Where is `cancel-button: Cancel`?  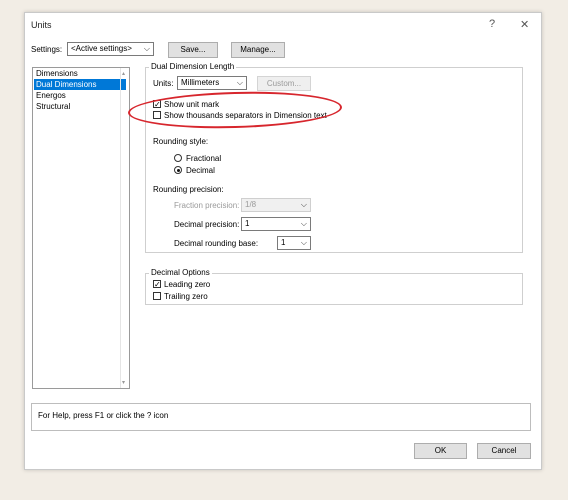 cancel-button: Cancel is located at coordinates (504, 451).